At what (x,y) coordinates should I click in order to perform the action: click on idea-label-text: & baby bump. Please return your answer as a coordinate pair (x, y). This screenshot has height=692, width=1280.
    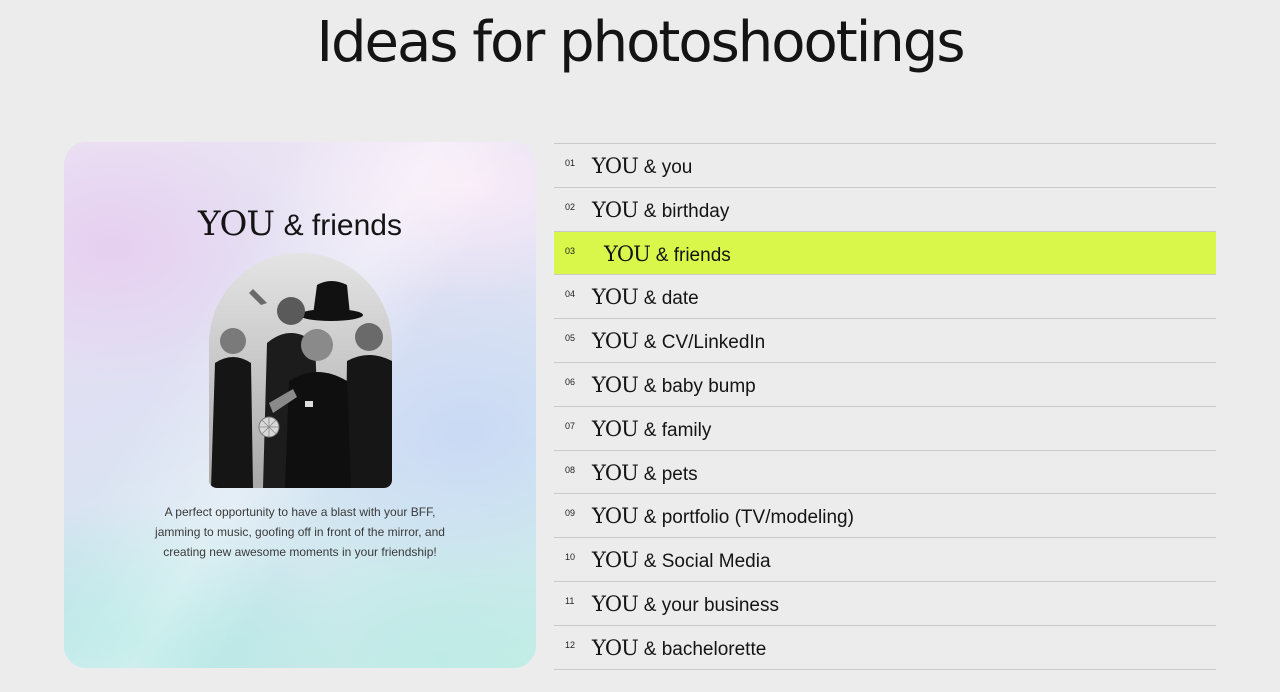
    Looking at the image, I should click on (699, 386).